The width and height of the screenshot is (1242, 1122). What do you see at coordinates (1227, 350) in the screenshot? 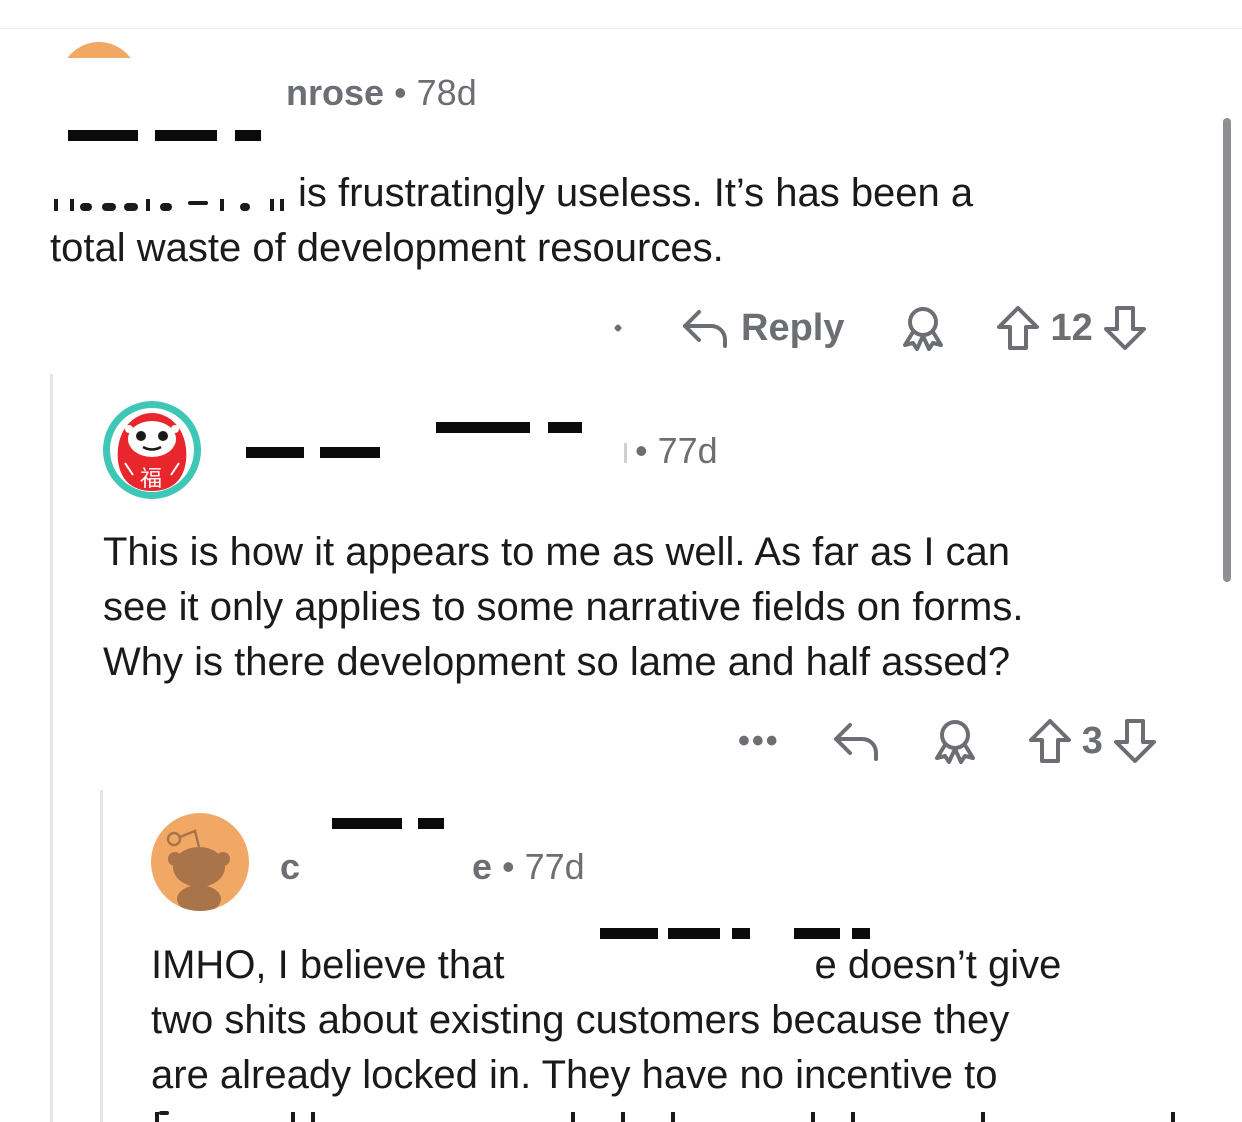
I see `scrollbar` at bounding box center [1227, 350].